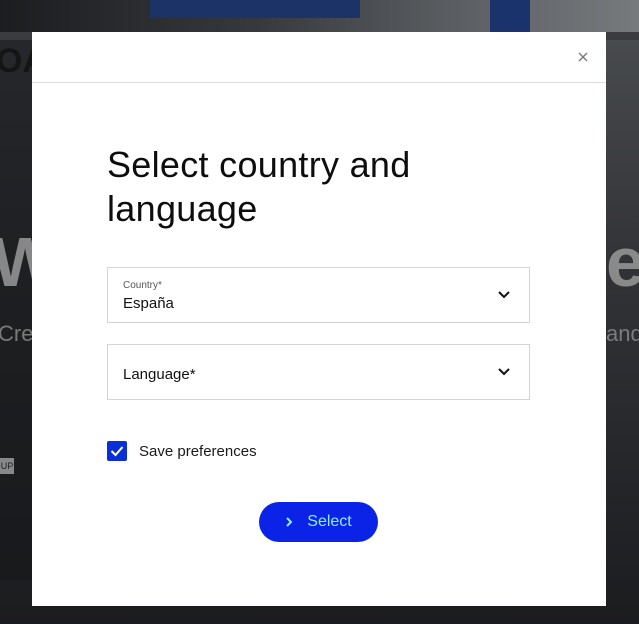  What do you see at coordinates (159, 374) in the screenshot?
I see `language-placeholder: Language*` at bounding box center [159, 374].